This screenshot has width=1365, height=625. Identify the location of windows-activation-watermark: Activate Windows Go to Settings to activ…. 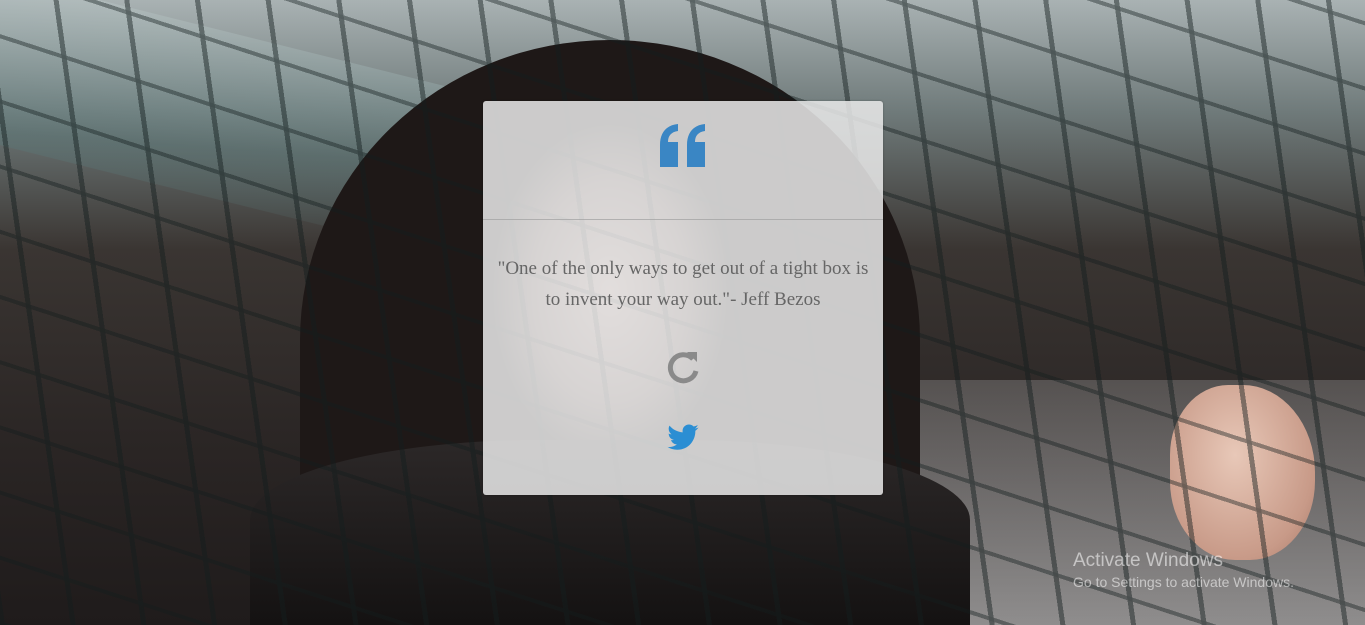
(1218, 570).